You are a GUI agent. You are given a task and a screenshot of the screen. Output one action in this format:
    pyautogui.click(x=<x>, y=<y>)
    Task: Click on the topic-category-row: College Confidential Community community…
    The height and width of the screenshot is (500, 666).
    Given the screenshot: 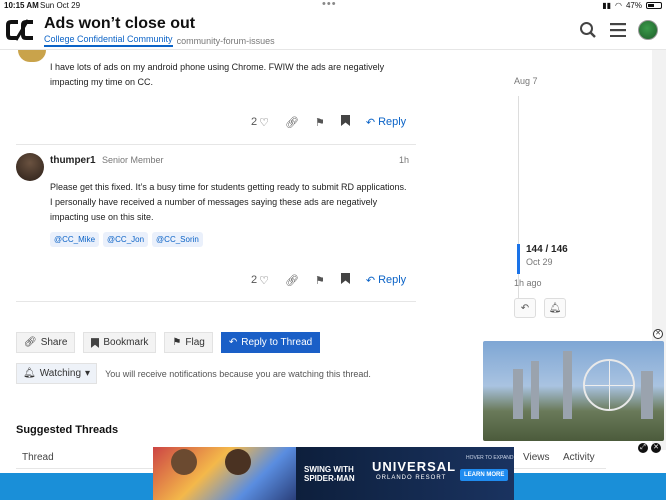 What is the action you would take?
    pyautogui.click(x=159, y=40)
    